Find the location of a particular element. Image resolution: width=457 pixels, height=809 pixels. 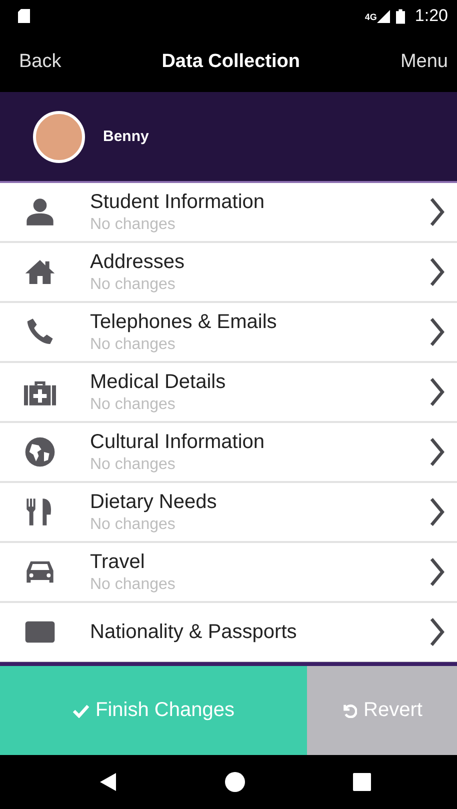

check-icon is located at coordinates (80, 711).